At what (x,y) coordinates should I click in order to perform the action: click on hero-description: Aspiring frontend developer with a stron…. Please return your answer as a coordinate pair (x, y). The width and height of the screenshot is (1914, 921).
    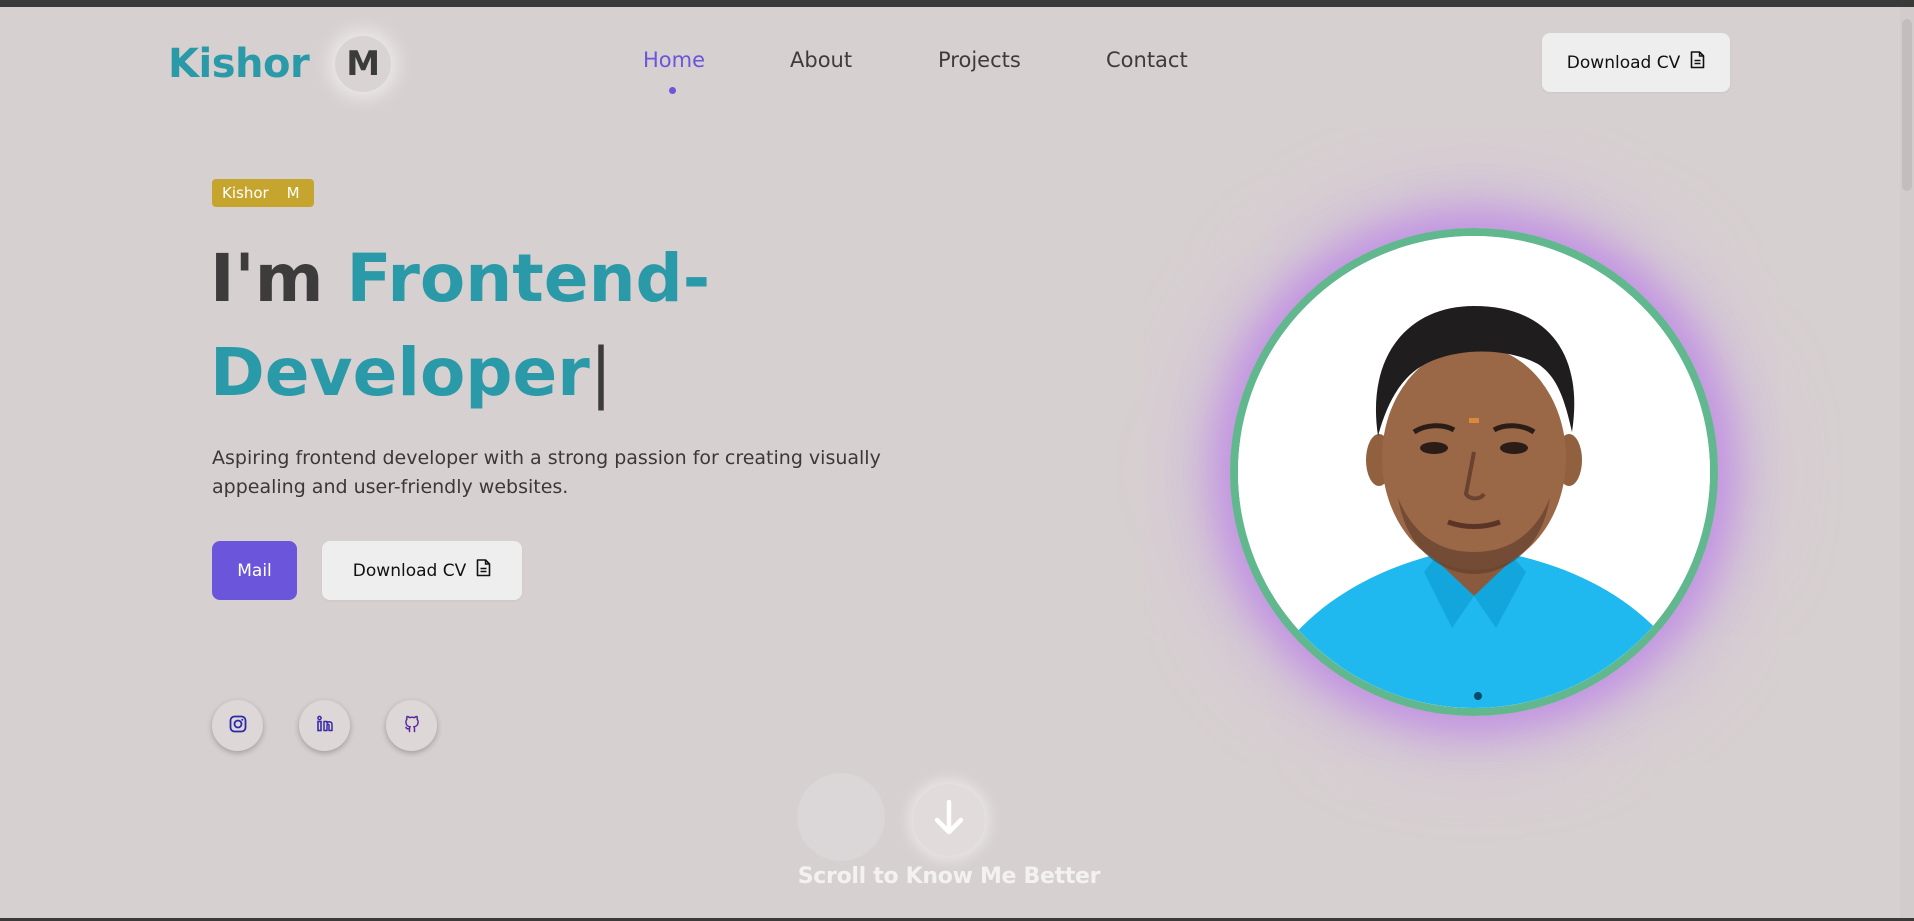
    Looking at the image, I should click on (546, 472).